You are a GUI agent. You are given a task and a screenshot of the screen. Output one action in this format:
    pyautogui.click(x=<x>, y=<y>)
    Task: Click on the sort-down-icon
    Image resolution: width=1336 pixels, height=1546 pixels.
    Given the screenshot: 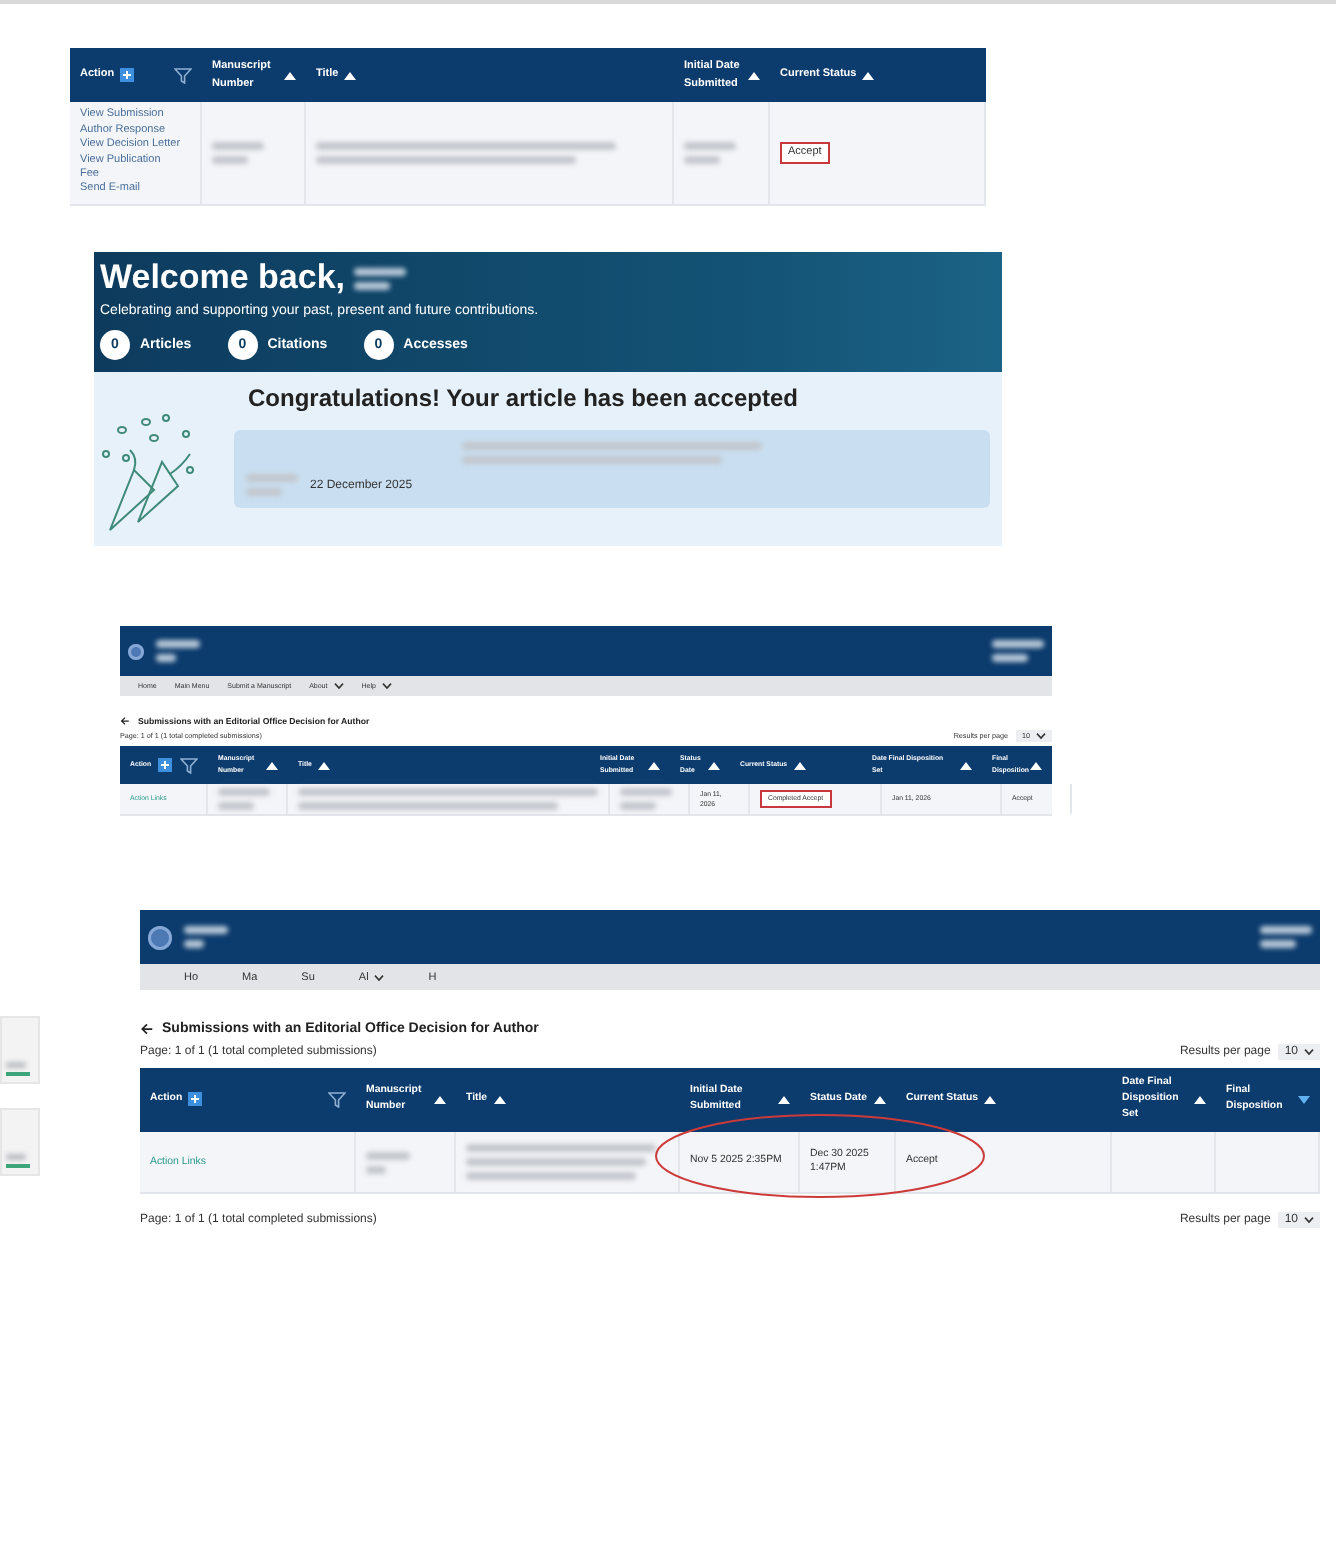 What is the action you would take?
    pyautogui.click(x=1304, y=1100)
    